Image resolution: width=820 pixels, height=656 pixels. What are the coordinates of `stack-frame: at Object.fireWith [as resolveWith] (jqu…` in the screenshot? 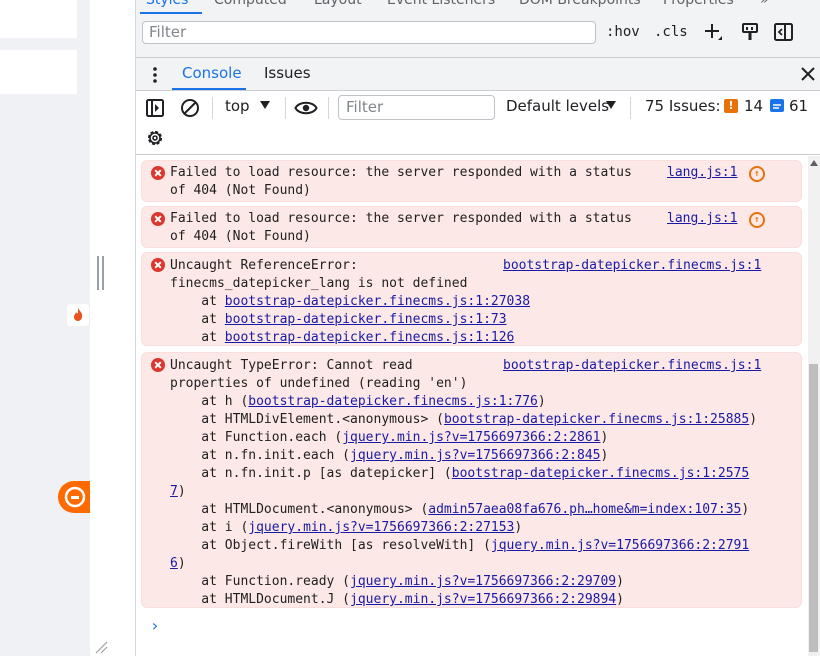 It's located at (460, 545).